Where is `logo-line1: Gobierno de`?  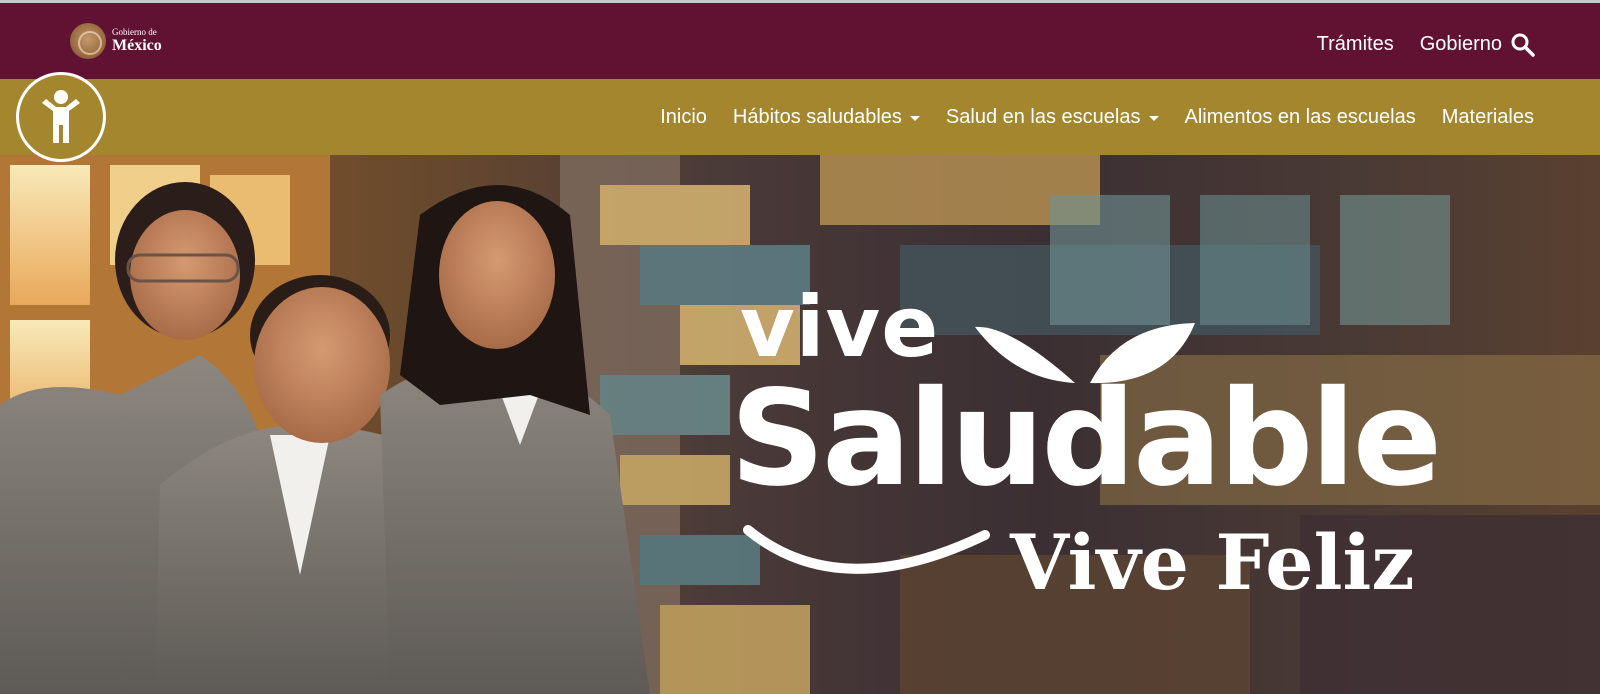
logo-line1: Gobierno de is located at coordinates (134, 32).